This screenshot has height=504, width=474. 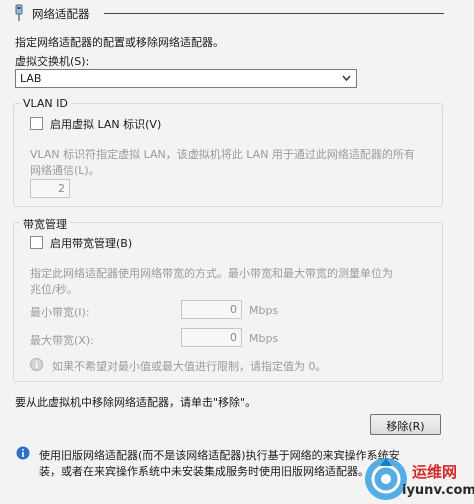 What do you see at coordinates (45, 224) in the screenshot?
I see `bandwidth-group-label: 带宽管理` at bounding box center [45, 224].